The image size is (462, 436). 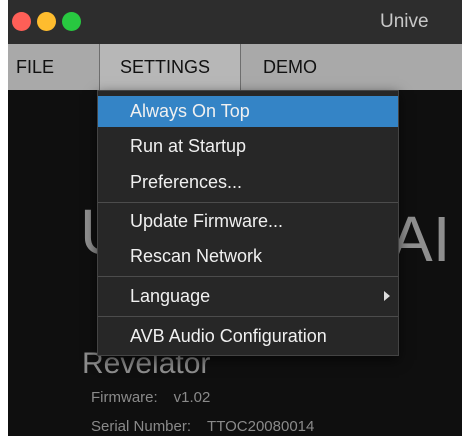 I want to click on title-bar: Unive, so click(x=235, y=22).